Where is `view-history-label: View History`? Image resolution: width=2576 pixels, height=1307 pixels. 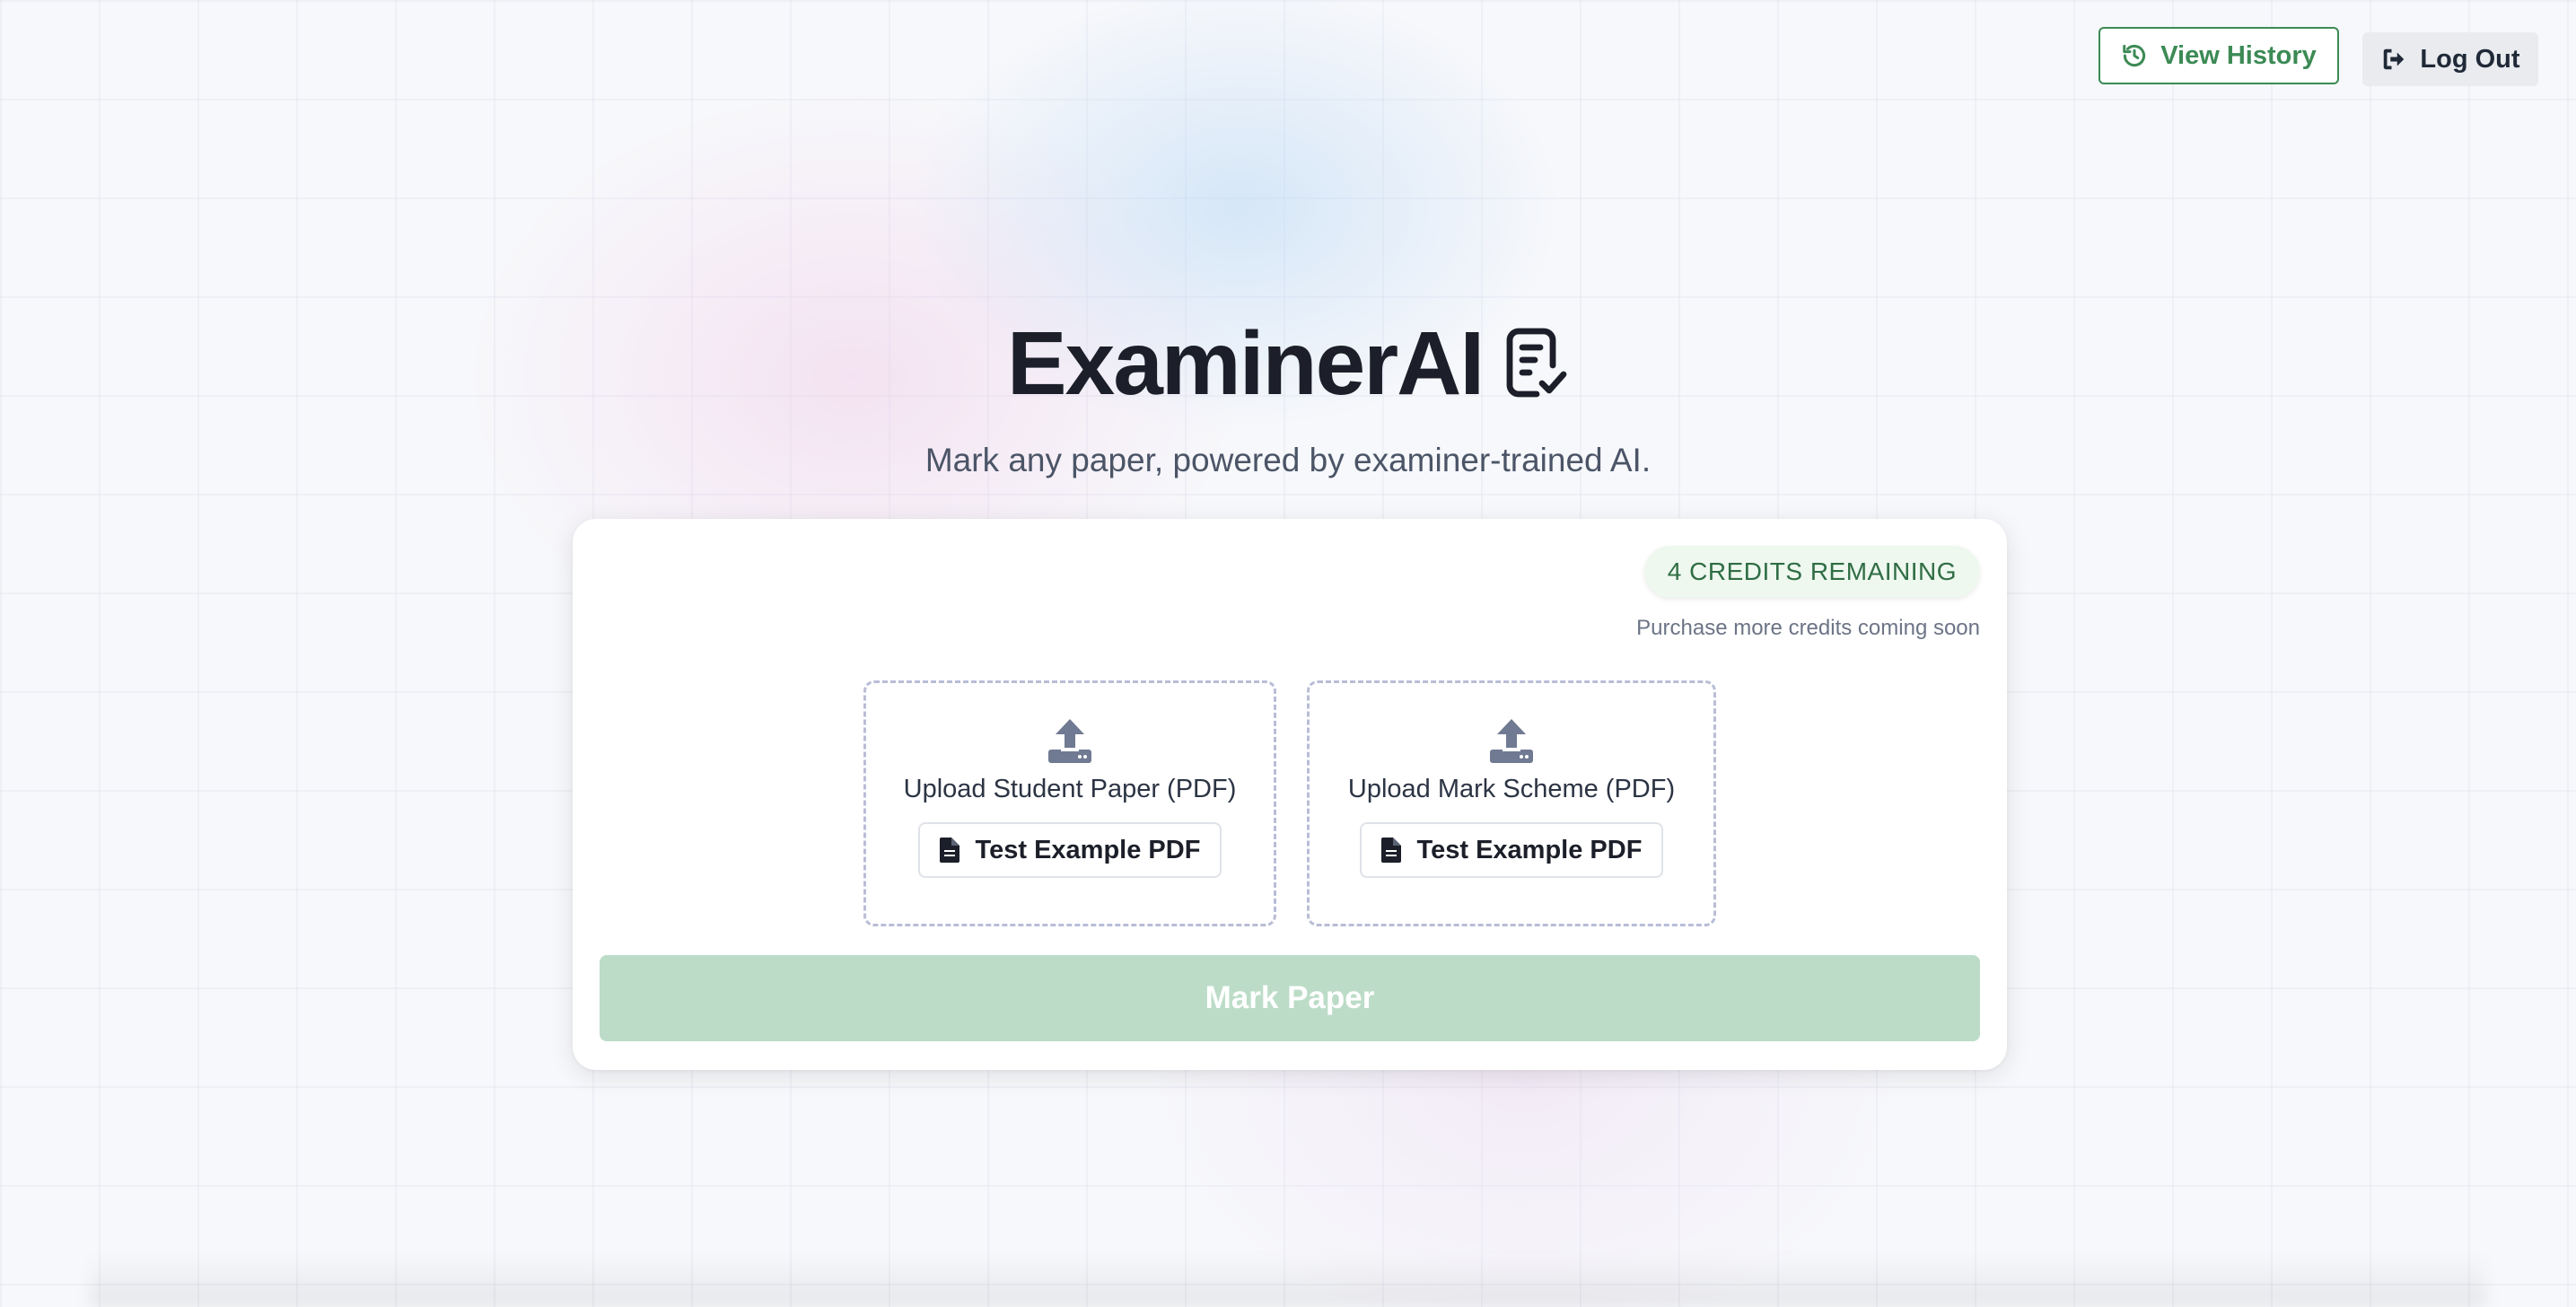
view-history-label: View History is located at coordinates (2238, 55).